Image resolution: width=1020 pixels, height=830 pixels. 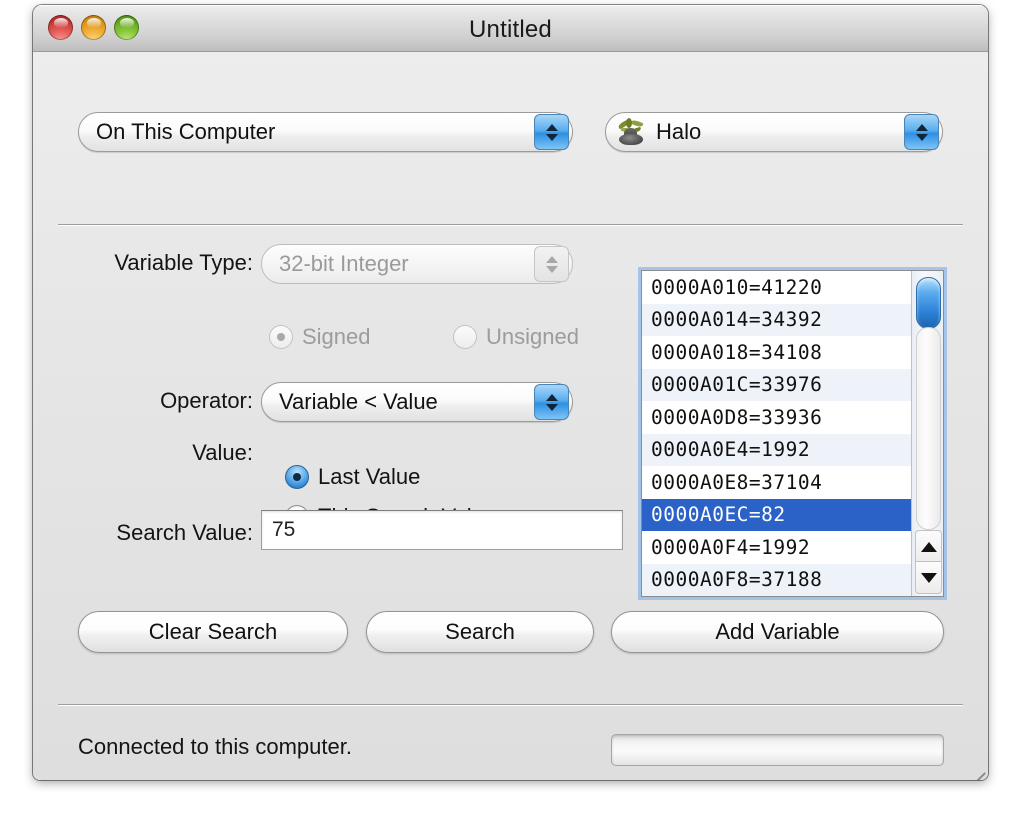 What do you see at coordinates (700, 287) in the screenshot?
I see `results-row-address: 0000A010` at bounding box center [700, 287].